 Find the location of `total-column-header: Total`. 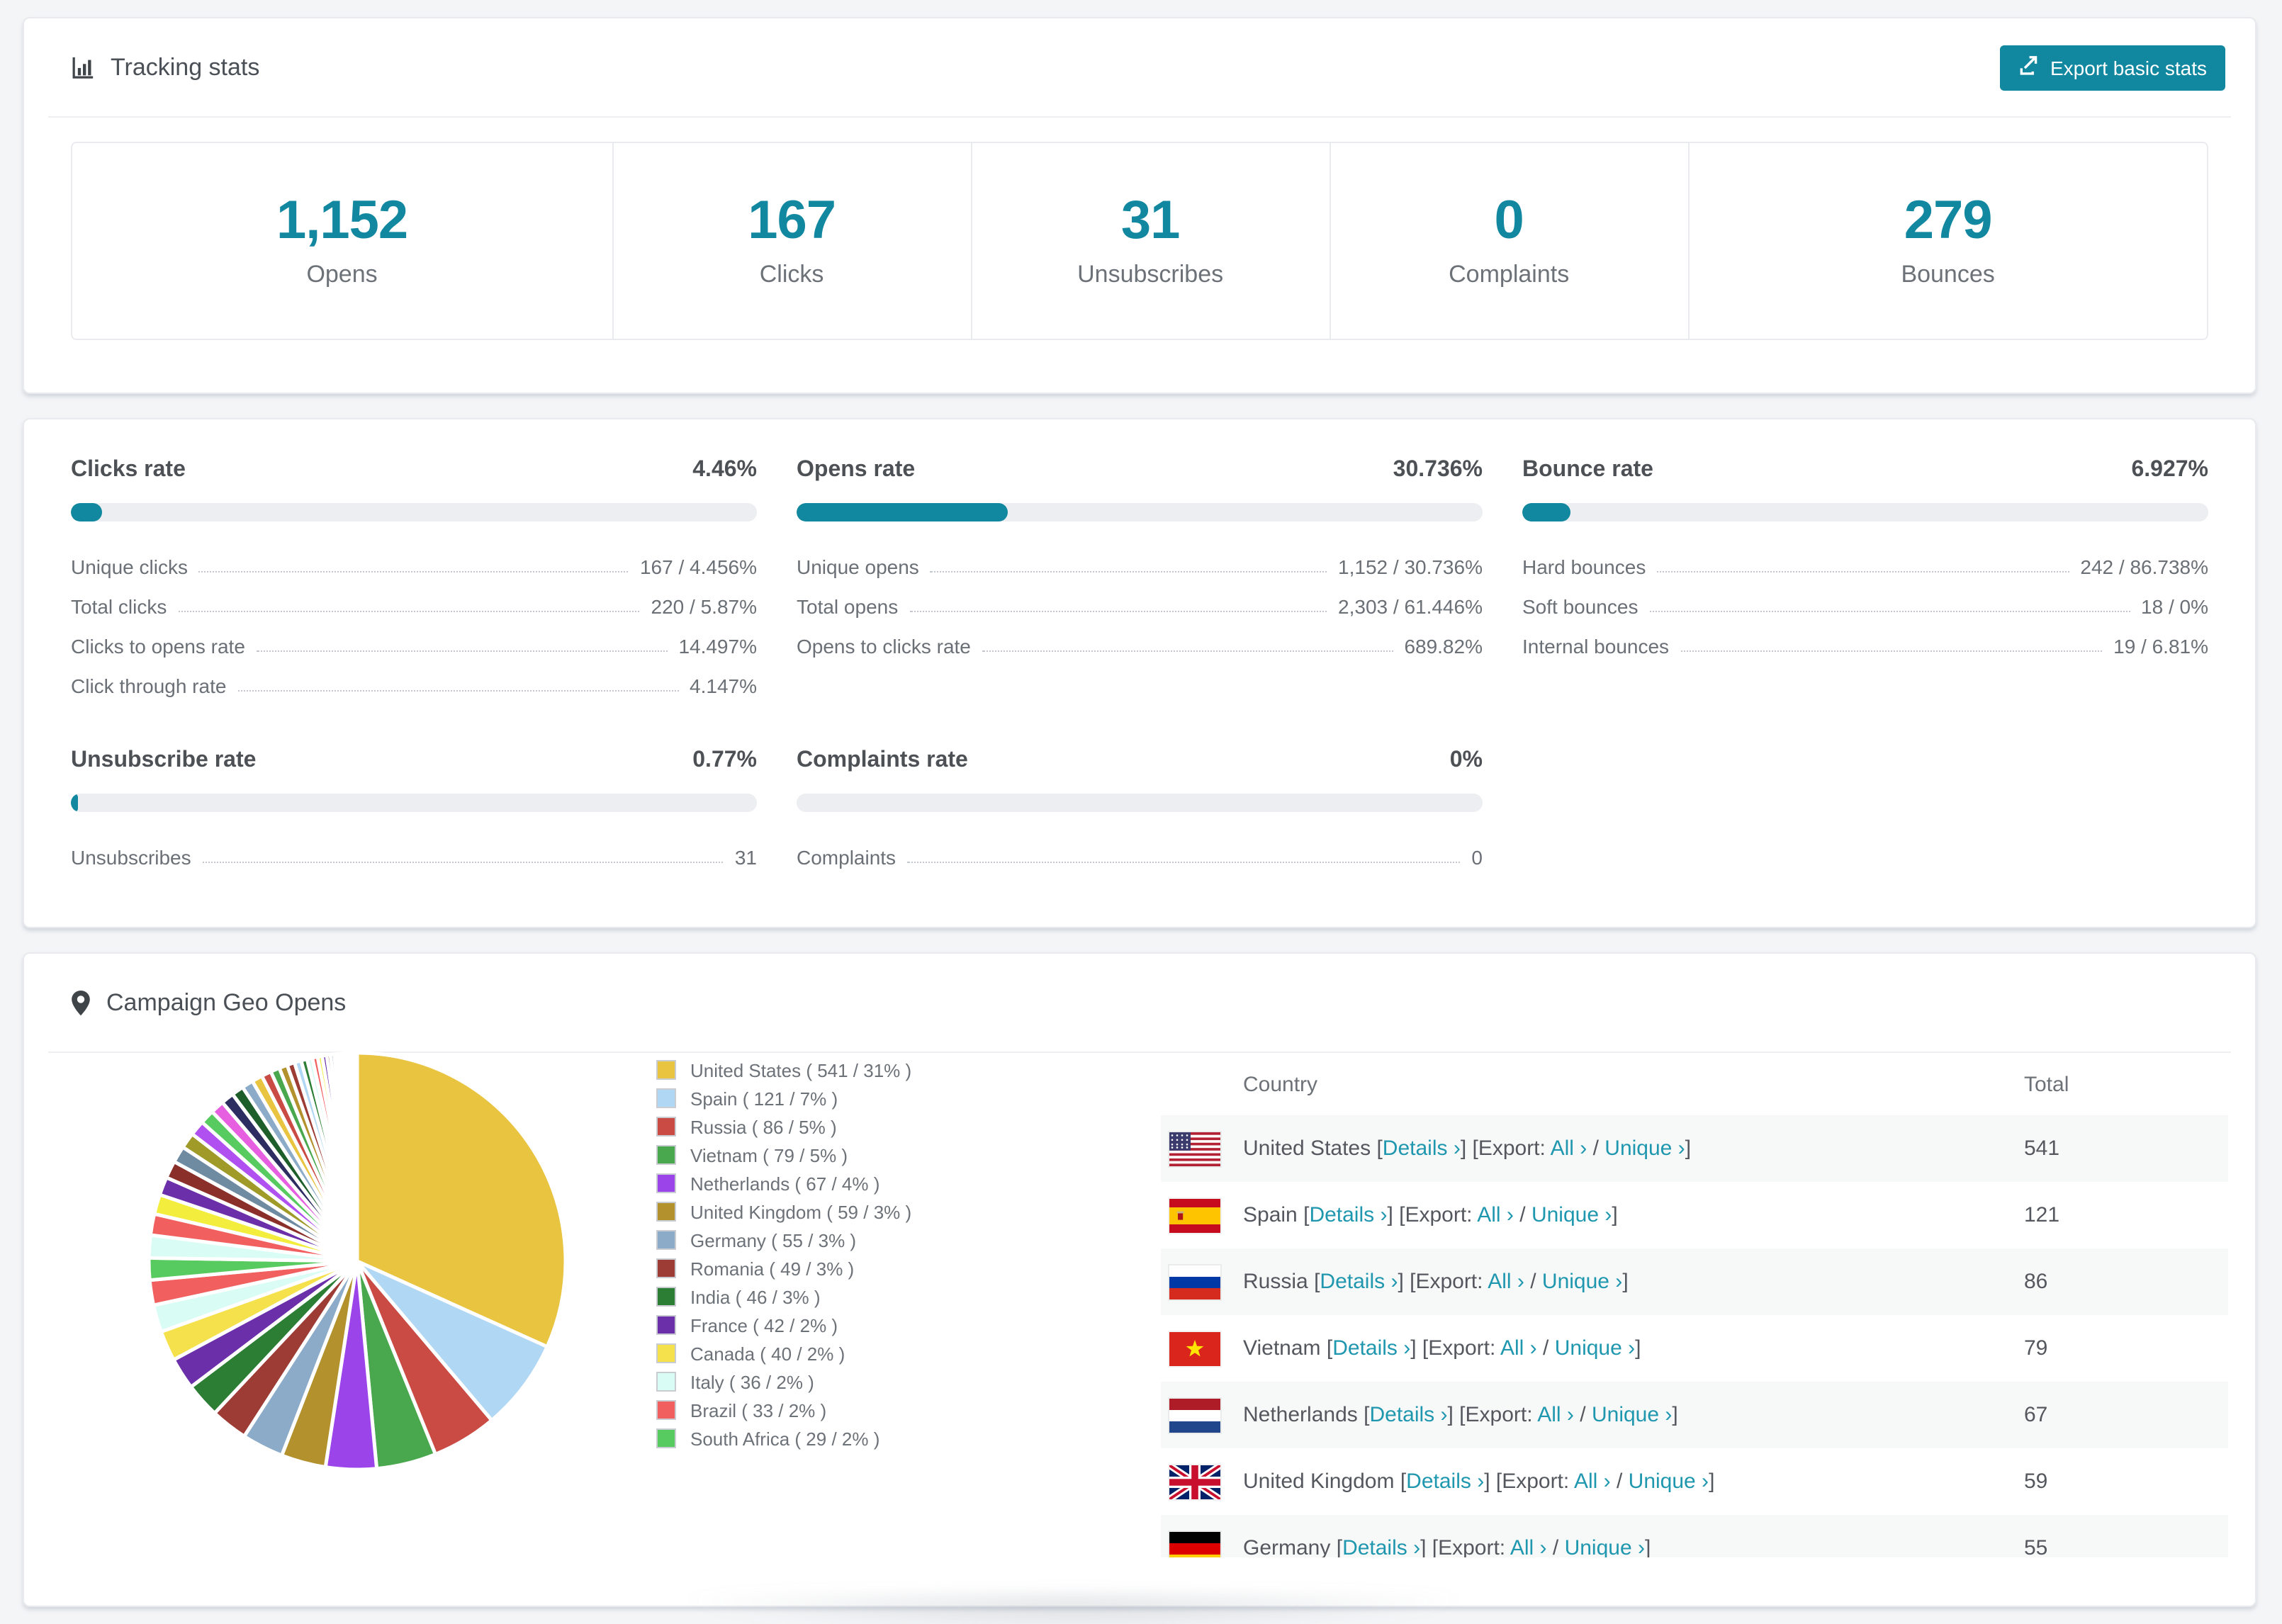

total-column-header: Total is located at coordinates (2047, 1084).